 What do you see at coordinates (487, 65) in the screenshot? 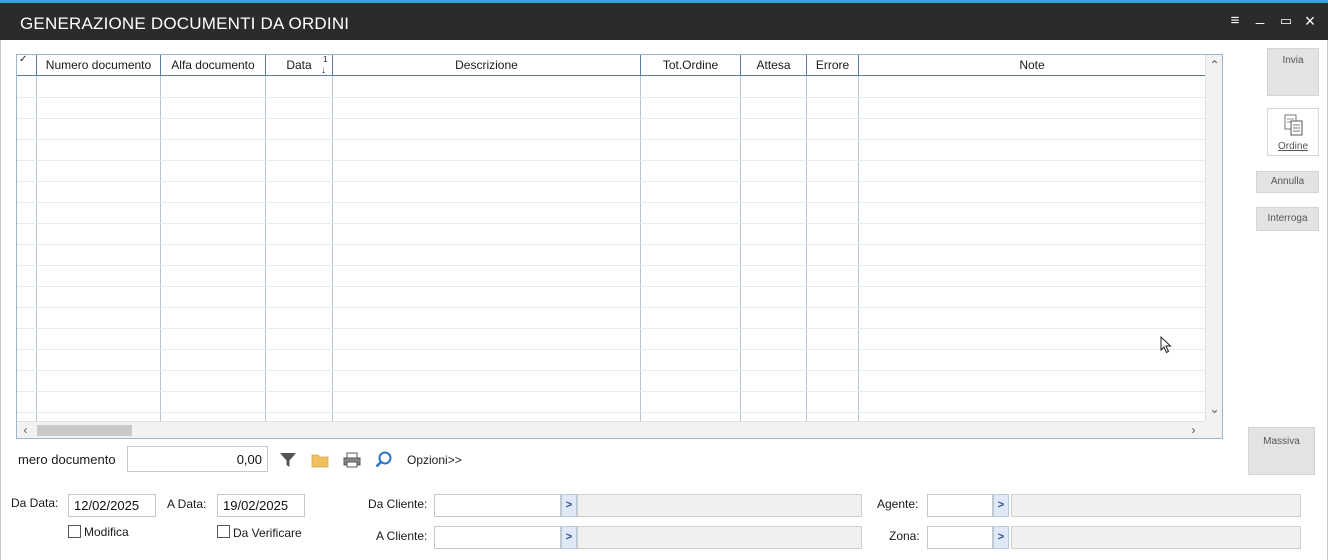
I see `col-header-descrizione: Descrizione` at bounding box center [487, 65].